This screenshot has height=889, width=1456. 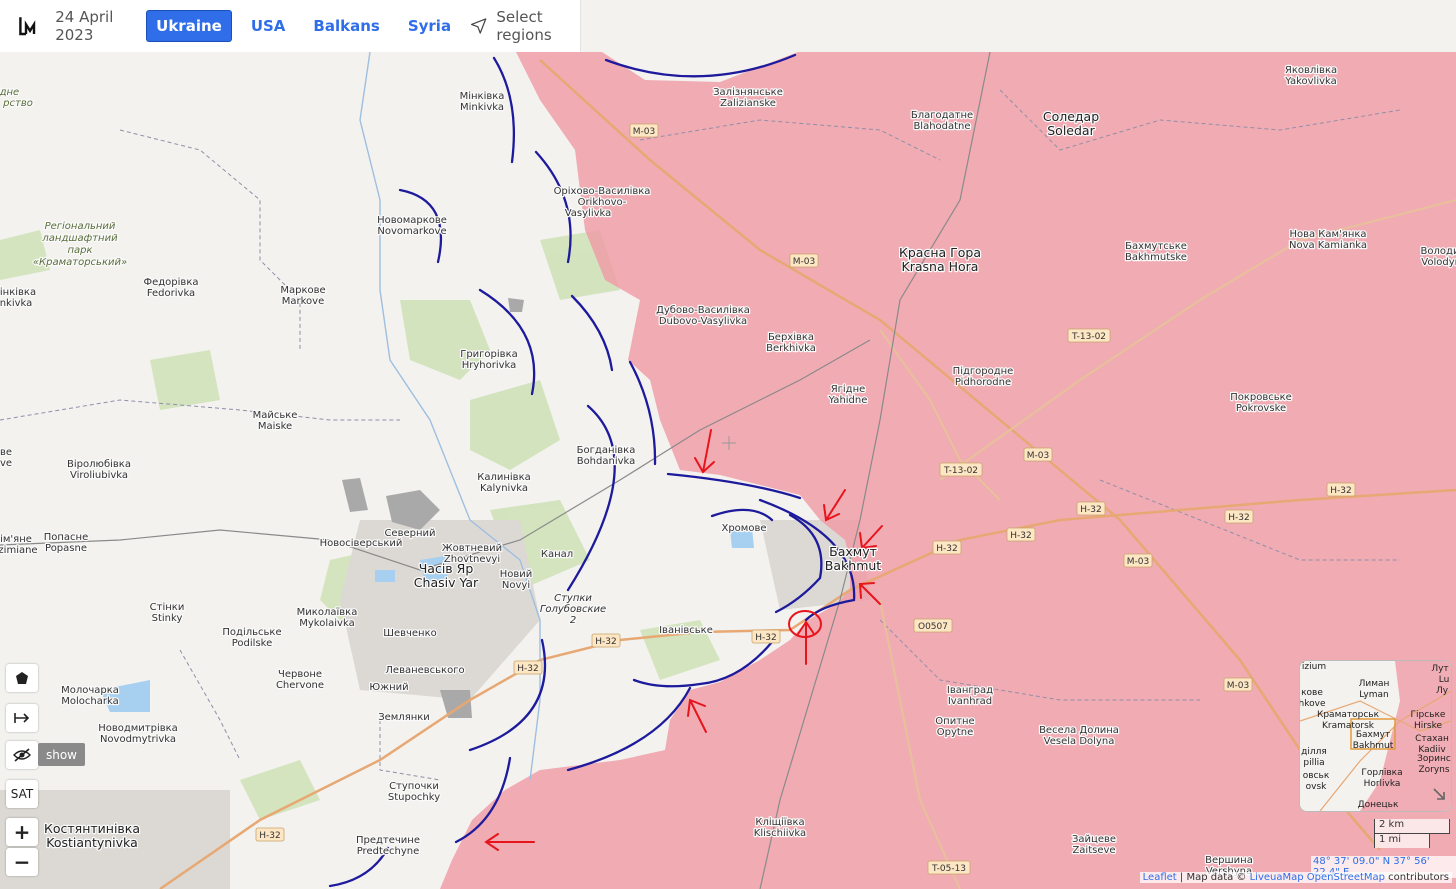 What do you see at coordinates (1079, 730) in the screenshot?
I see `place-label: Весела Долина` at bounding box center [1079, 730].